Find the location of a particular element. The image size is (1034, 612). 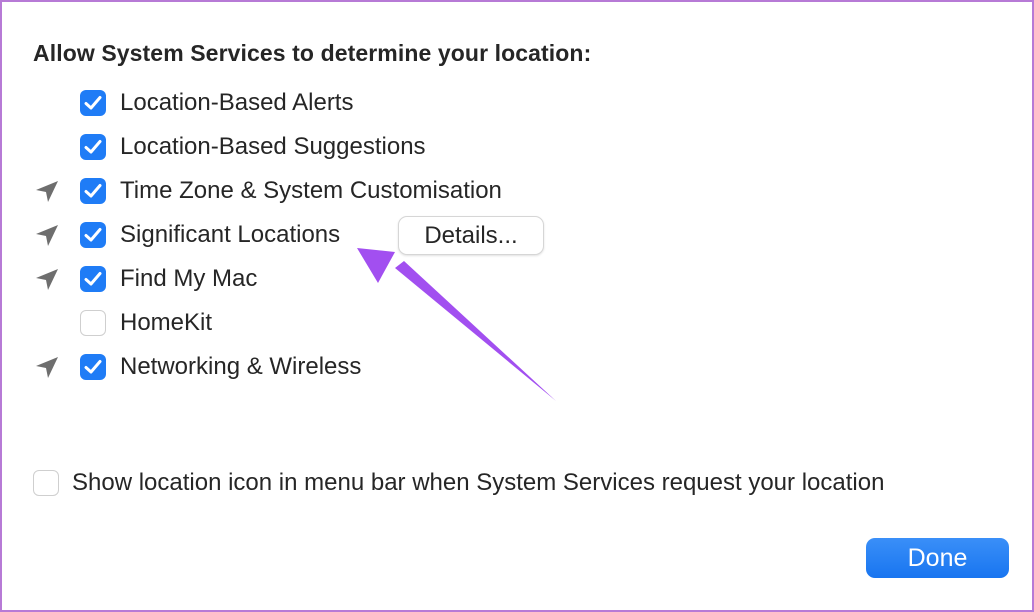

label-significant-locations: Significant Locations is located at coordinates (230, 234).